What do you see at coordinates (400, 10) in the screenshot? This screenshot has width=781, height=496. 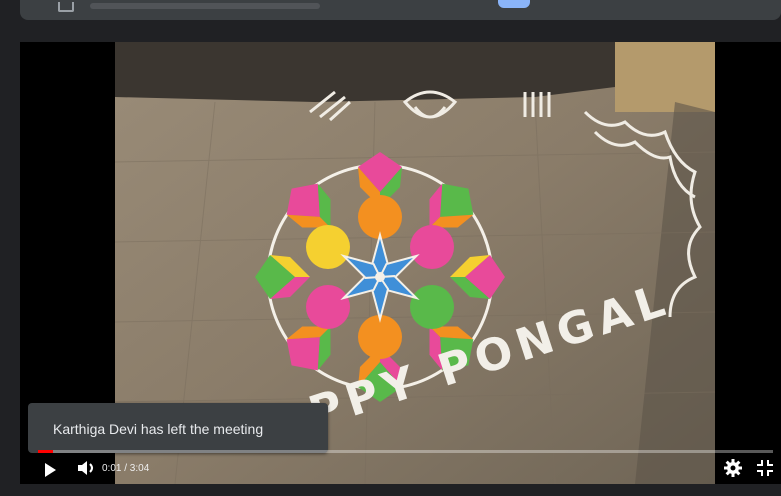 I see `toolbar-strip` at bounding box center [400, 10].